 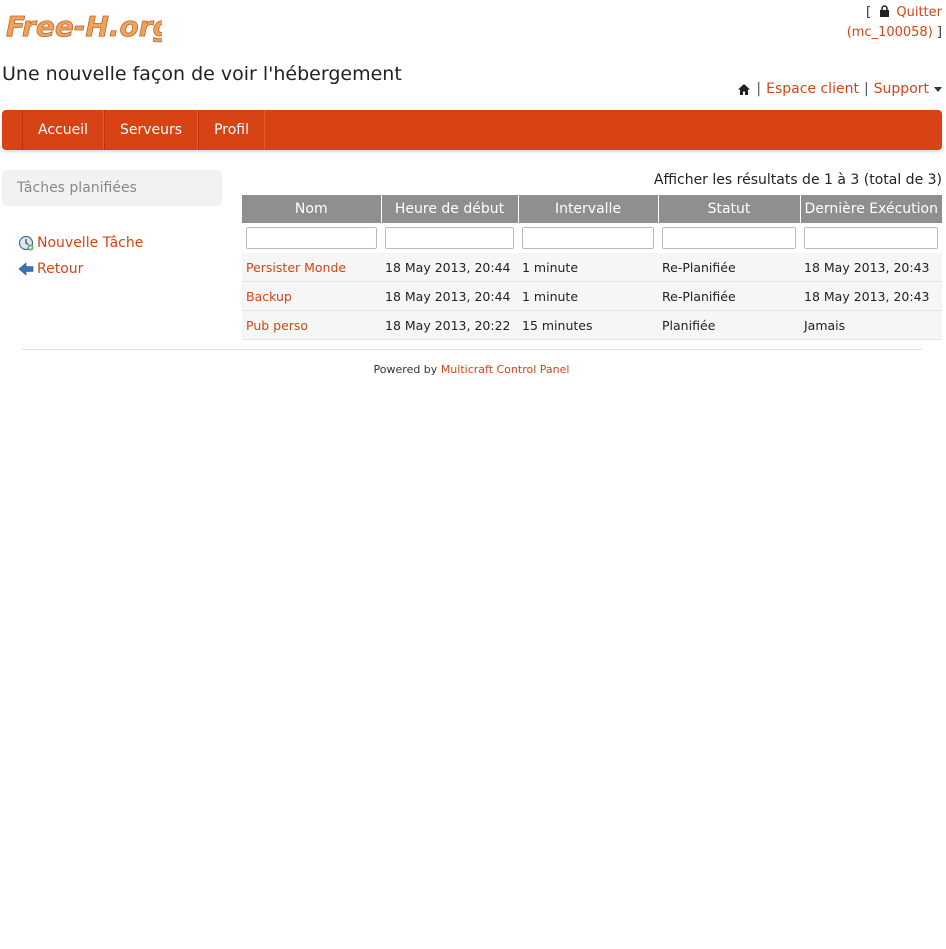 What do you see at coordinates (269, 296) in the screenshot?
I see `task-name-link: Backup` at bounding box center [269, 296].